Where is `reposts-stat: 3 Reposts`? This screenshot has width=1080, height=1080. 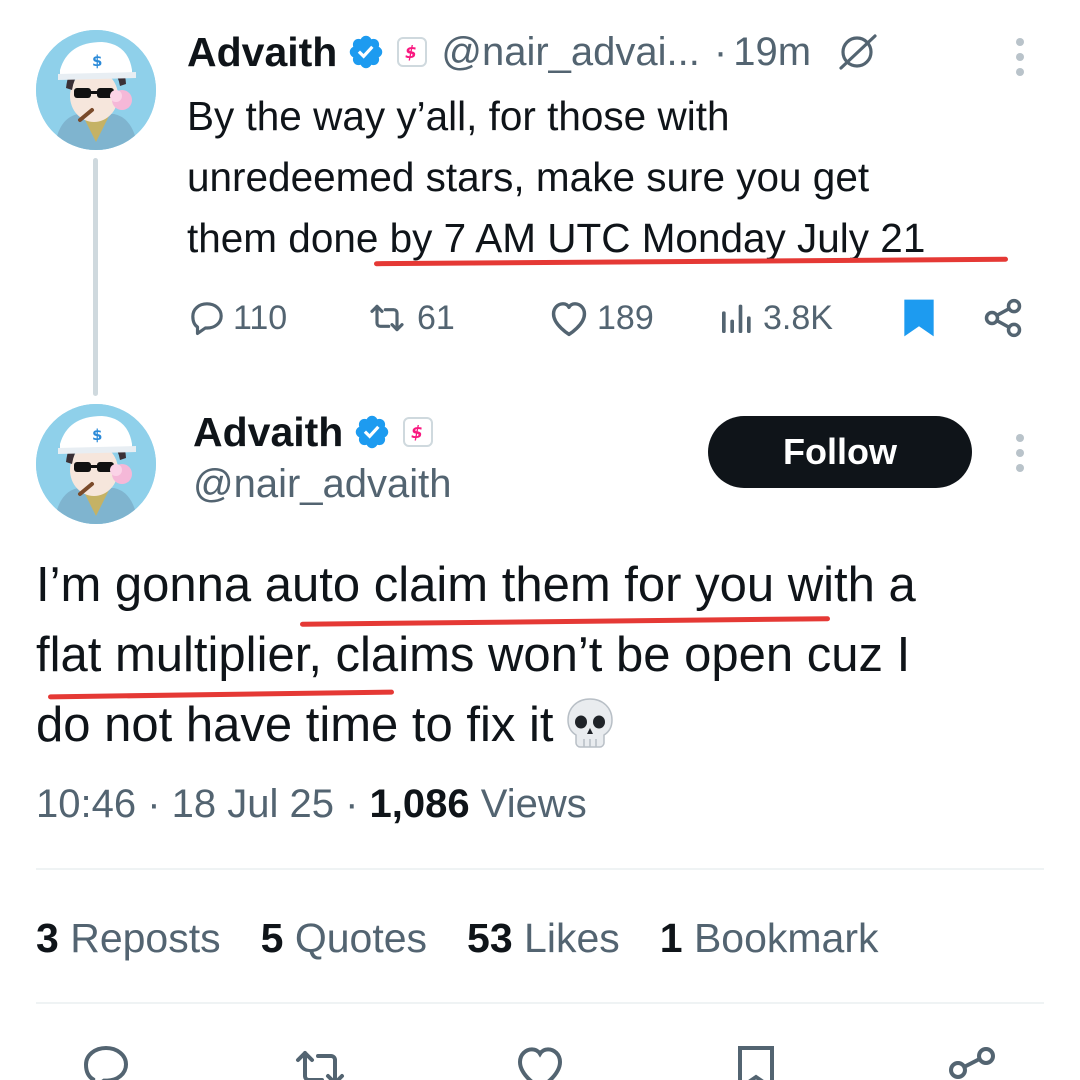
reposts-stat: 3 Reposts is located at coordinates (128, 938).